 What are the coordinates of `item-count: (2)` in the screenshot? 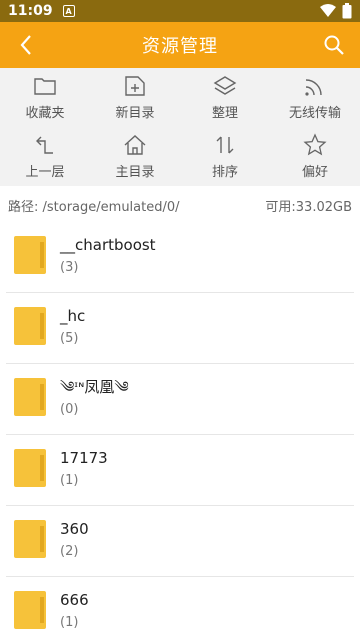 It's located at (69, 551).